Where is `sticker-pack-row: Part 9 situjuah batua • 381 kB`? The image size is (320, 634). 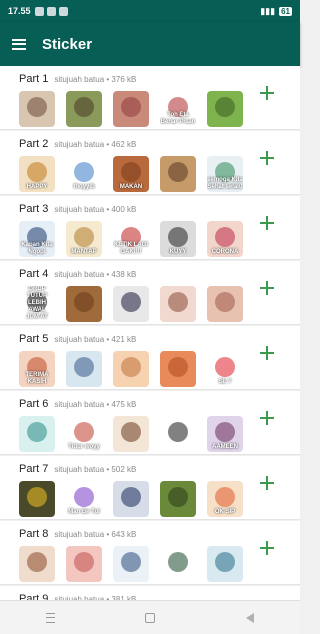 sticker-pack-row: Part 9 situjuah batua • 381 kB is located at coordinates (150, 593).